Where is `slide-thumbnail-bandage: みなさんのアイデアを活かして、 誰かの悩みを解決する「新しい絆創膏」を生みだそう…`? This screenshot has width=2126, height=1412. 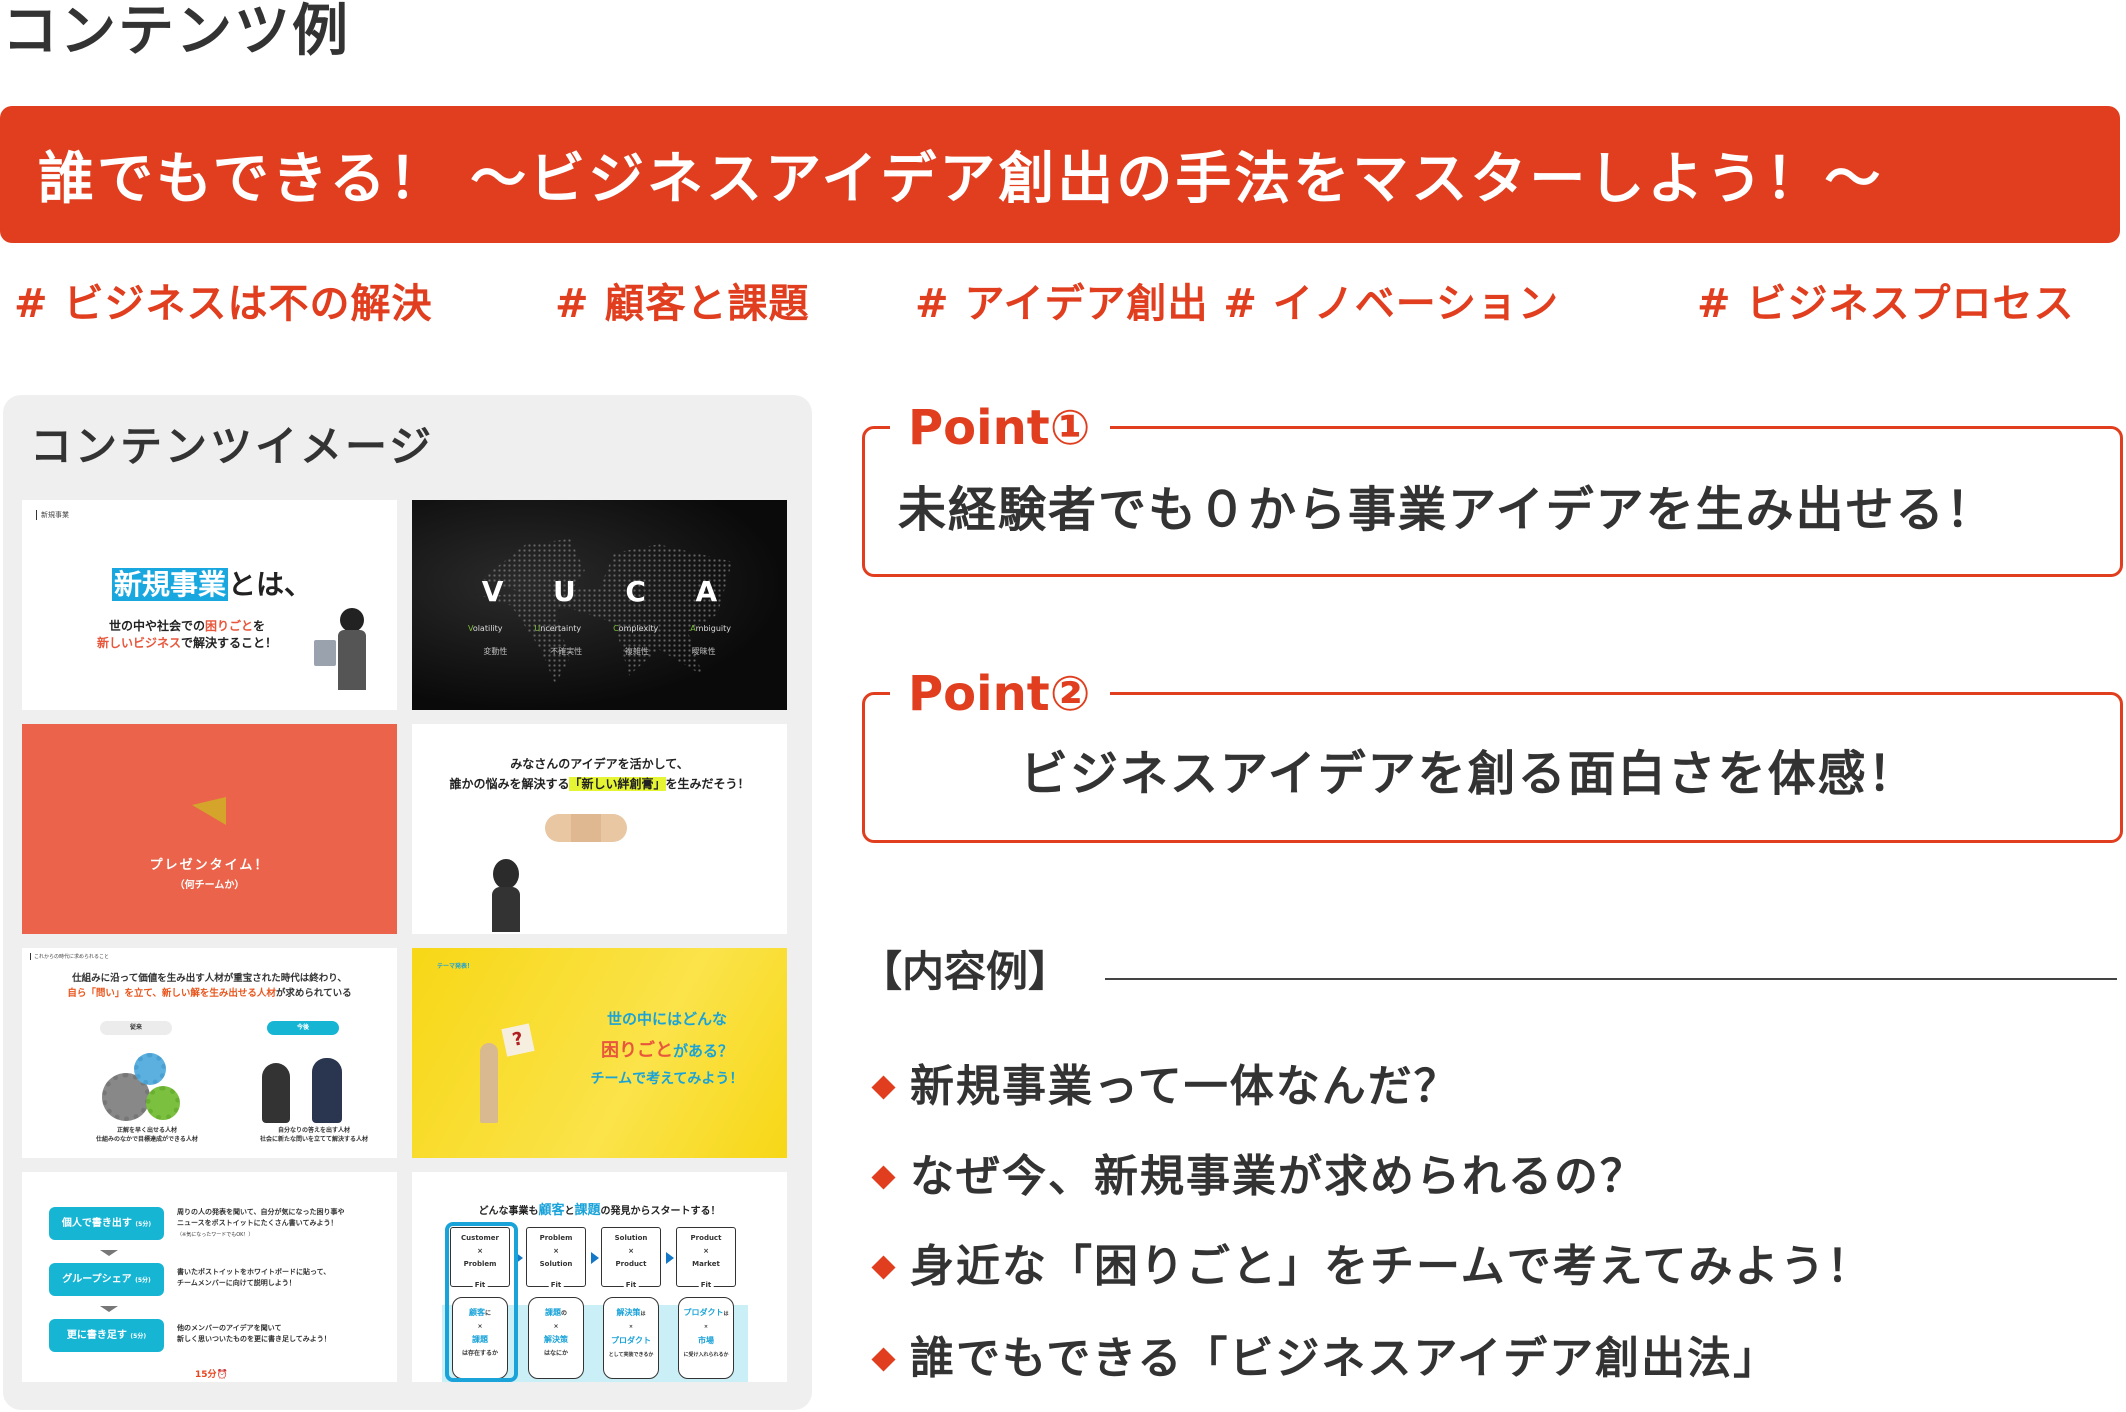
slide-thumbnail-bandage: みなさんのアイデアを活かして、 誰かの悩みを解決する「新しい絆創膏」を生みだそう… is located at coordinates (599, 829).